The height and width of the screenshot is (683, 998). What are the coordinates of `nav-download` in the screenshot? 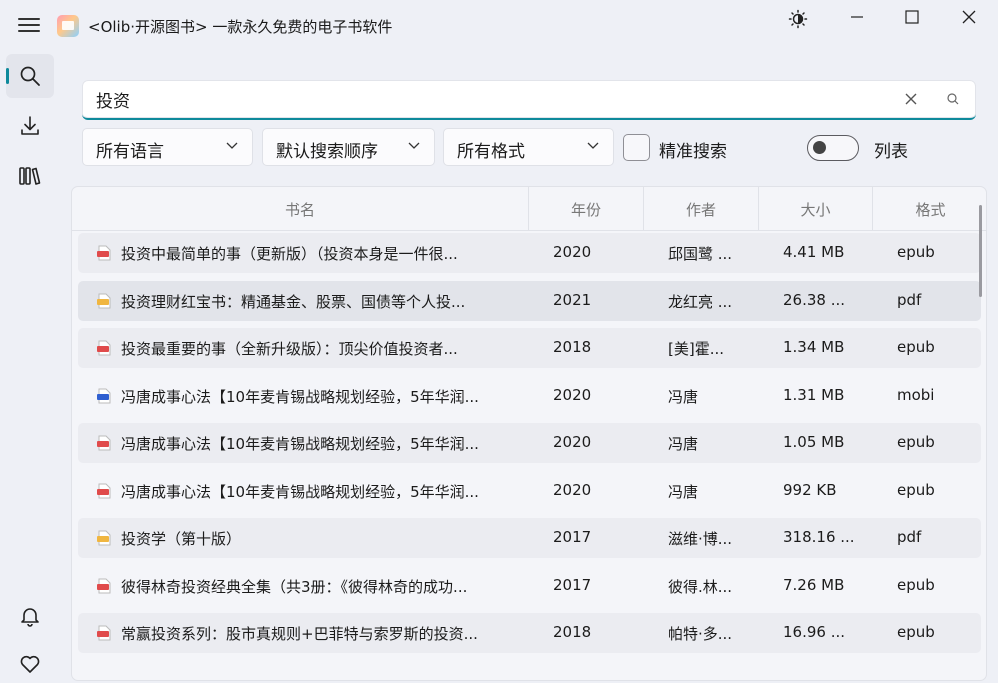 It's located at (30, 126).